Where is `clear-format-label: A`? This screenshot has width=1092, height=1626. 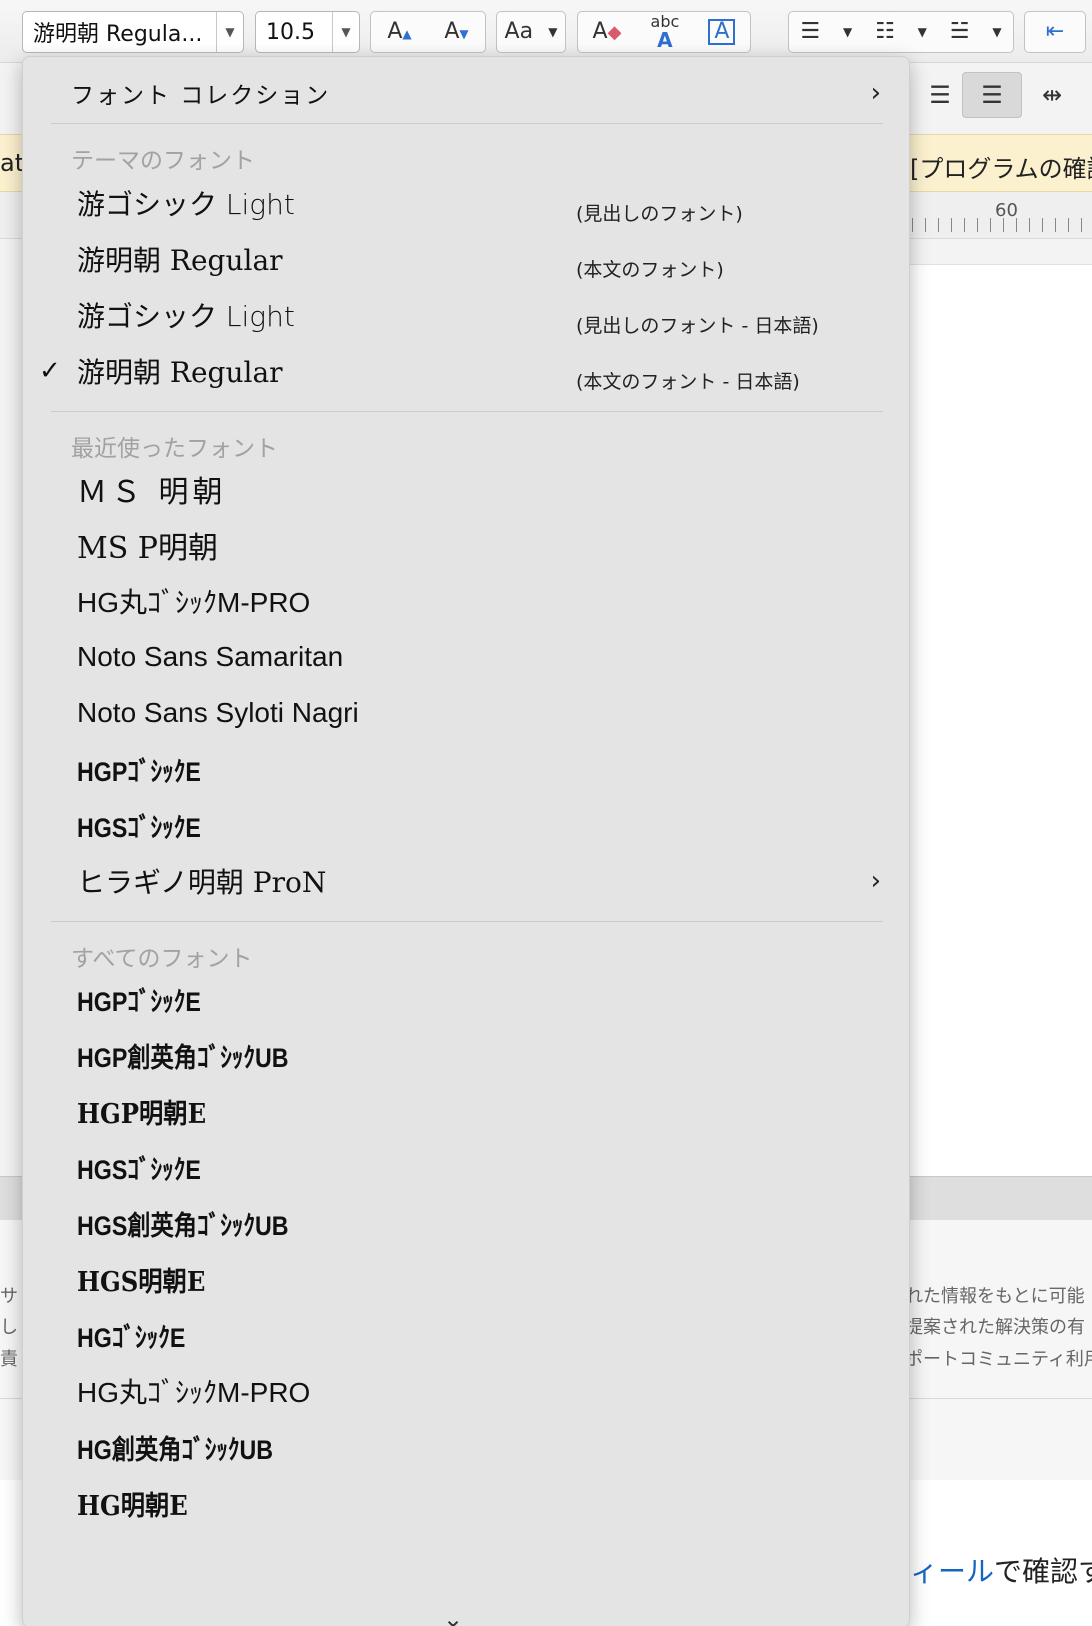 clear-format-label: A is located at coordinates (600, 31).